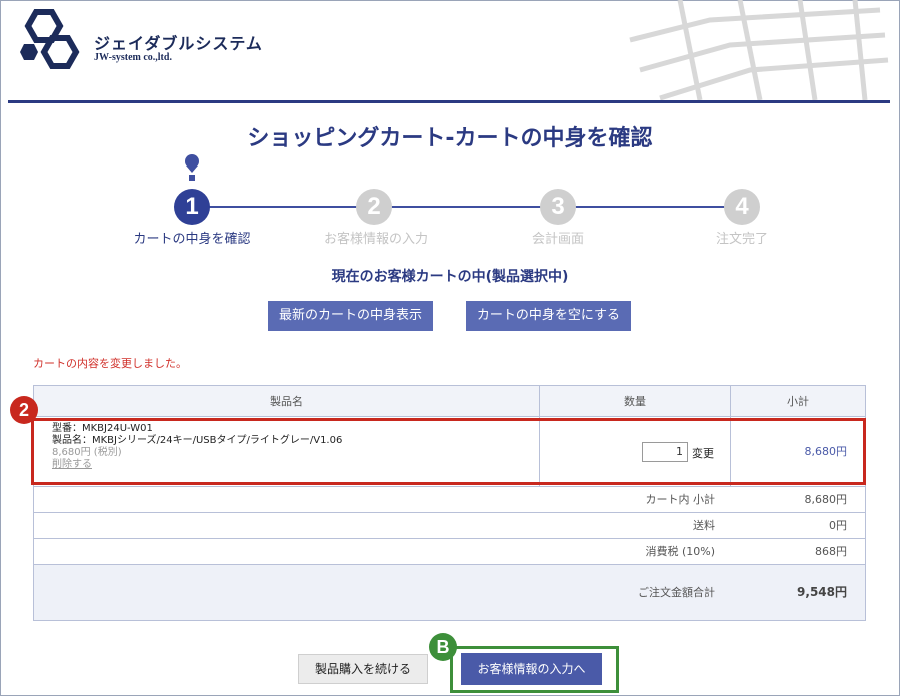 The width and height of the screenshot is (900, 696). I want to click on summary-row-total: ご注文金額合計 9,548円, so click(449, 592).